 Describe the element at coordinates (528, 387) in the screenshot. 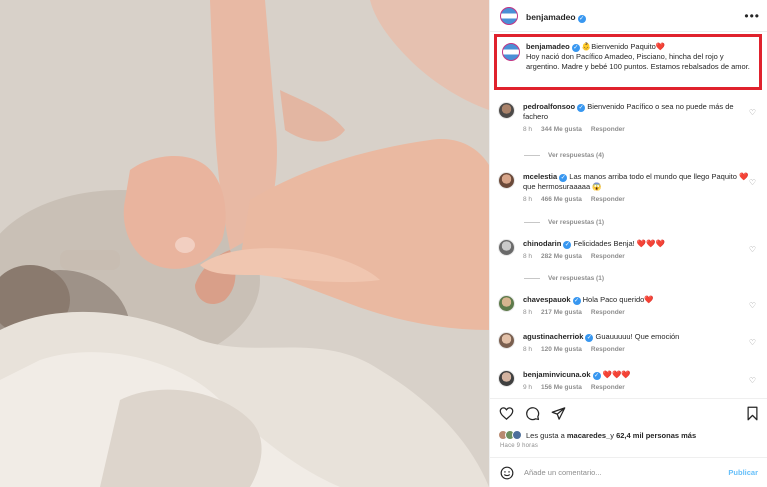

I see `comment-time: 9 h` at that location.